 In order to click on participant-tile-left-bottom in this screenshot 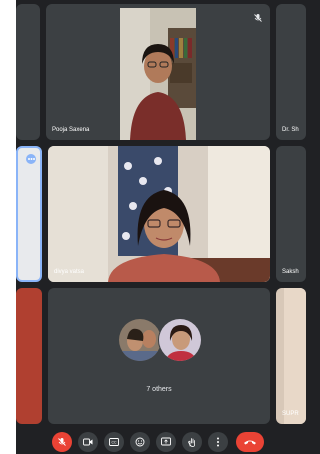, I will do `click(29, 356)`.